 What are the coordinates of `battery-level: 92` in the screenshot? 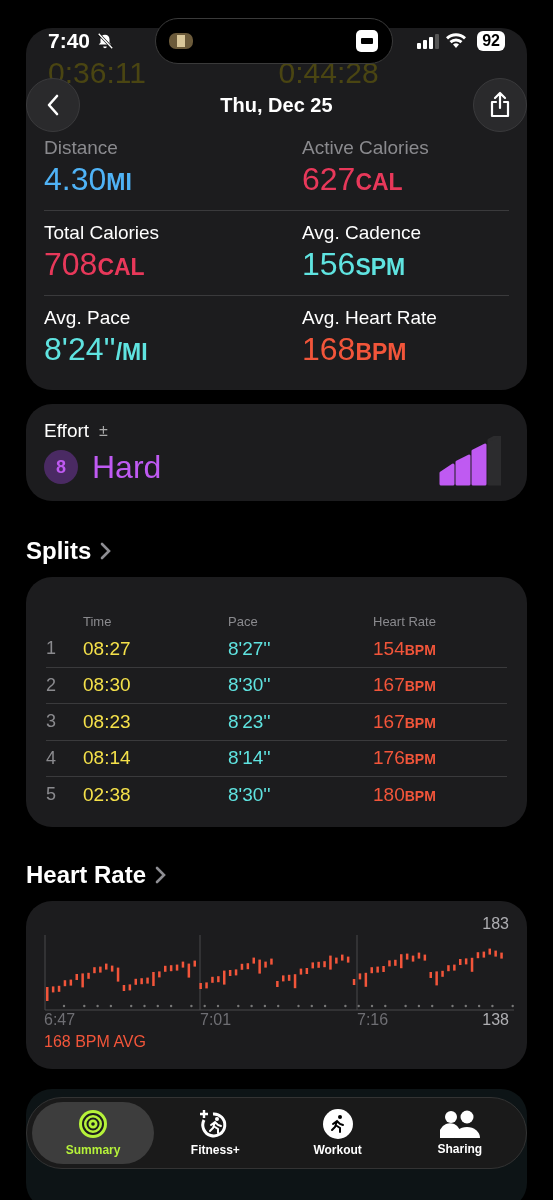 It's located at (491, 41).